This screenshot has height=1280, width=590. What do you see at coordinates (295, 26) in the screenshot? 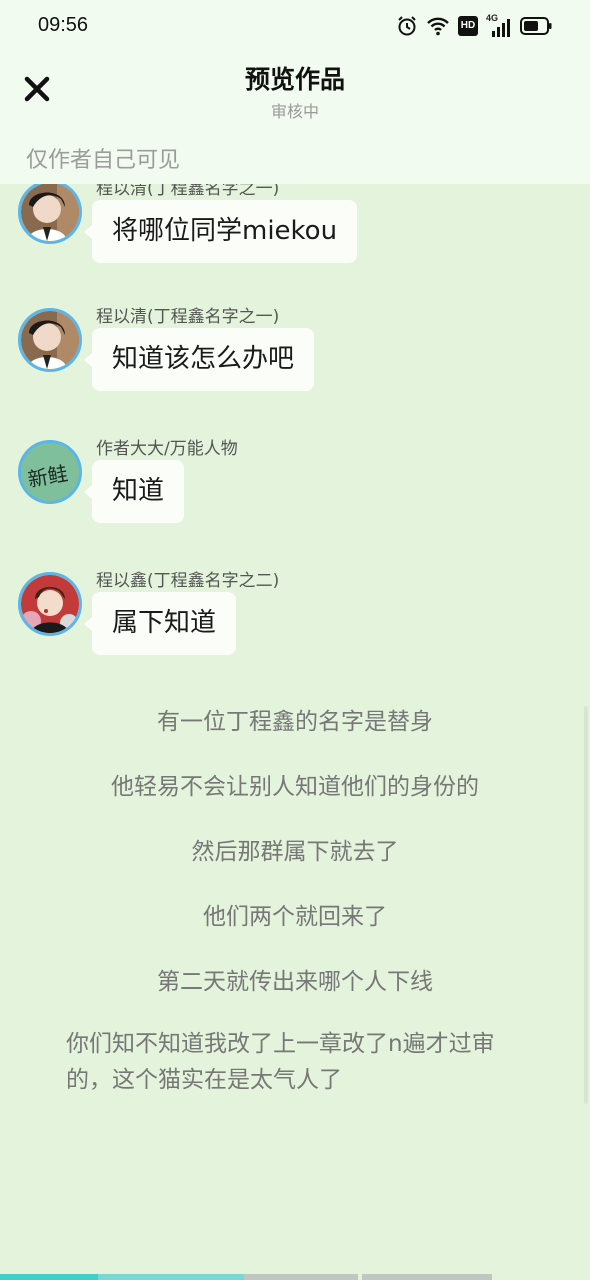
I see `status-bar: 09:56 HD 4G` at bounding box center [295, 26].